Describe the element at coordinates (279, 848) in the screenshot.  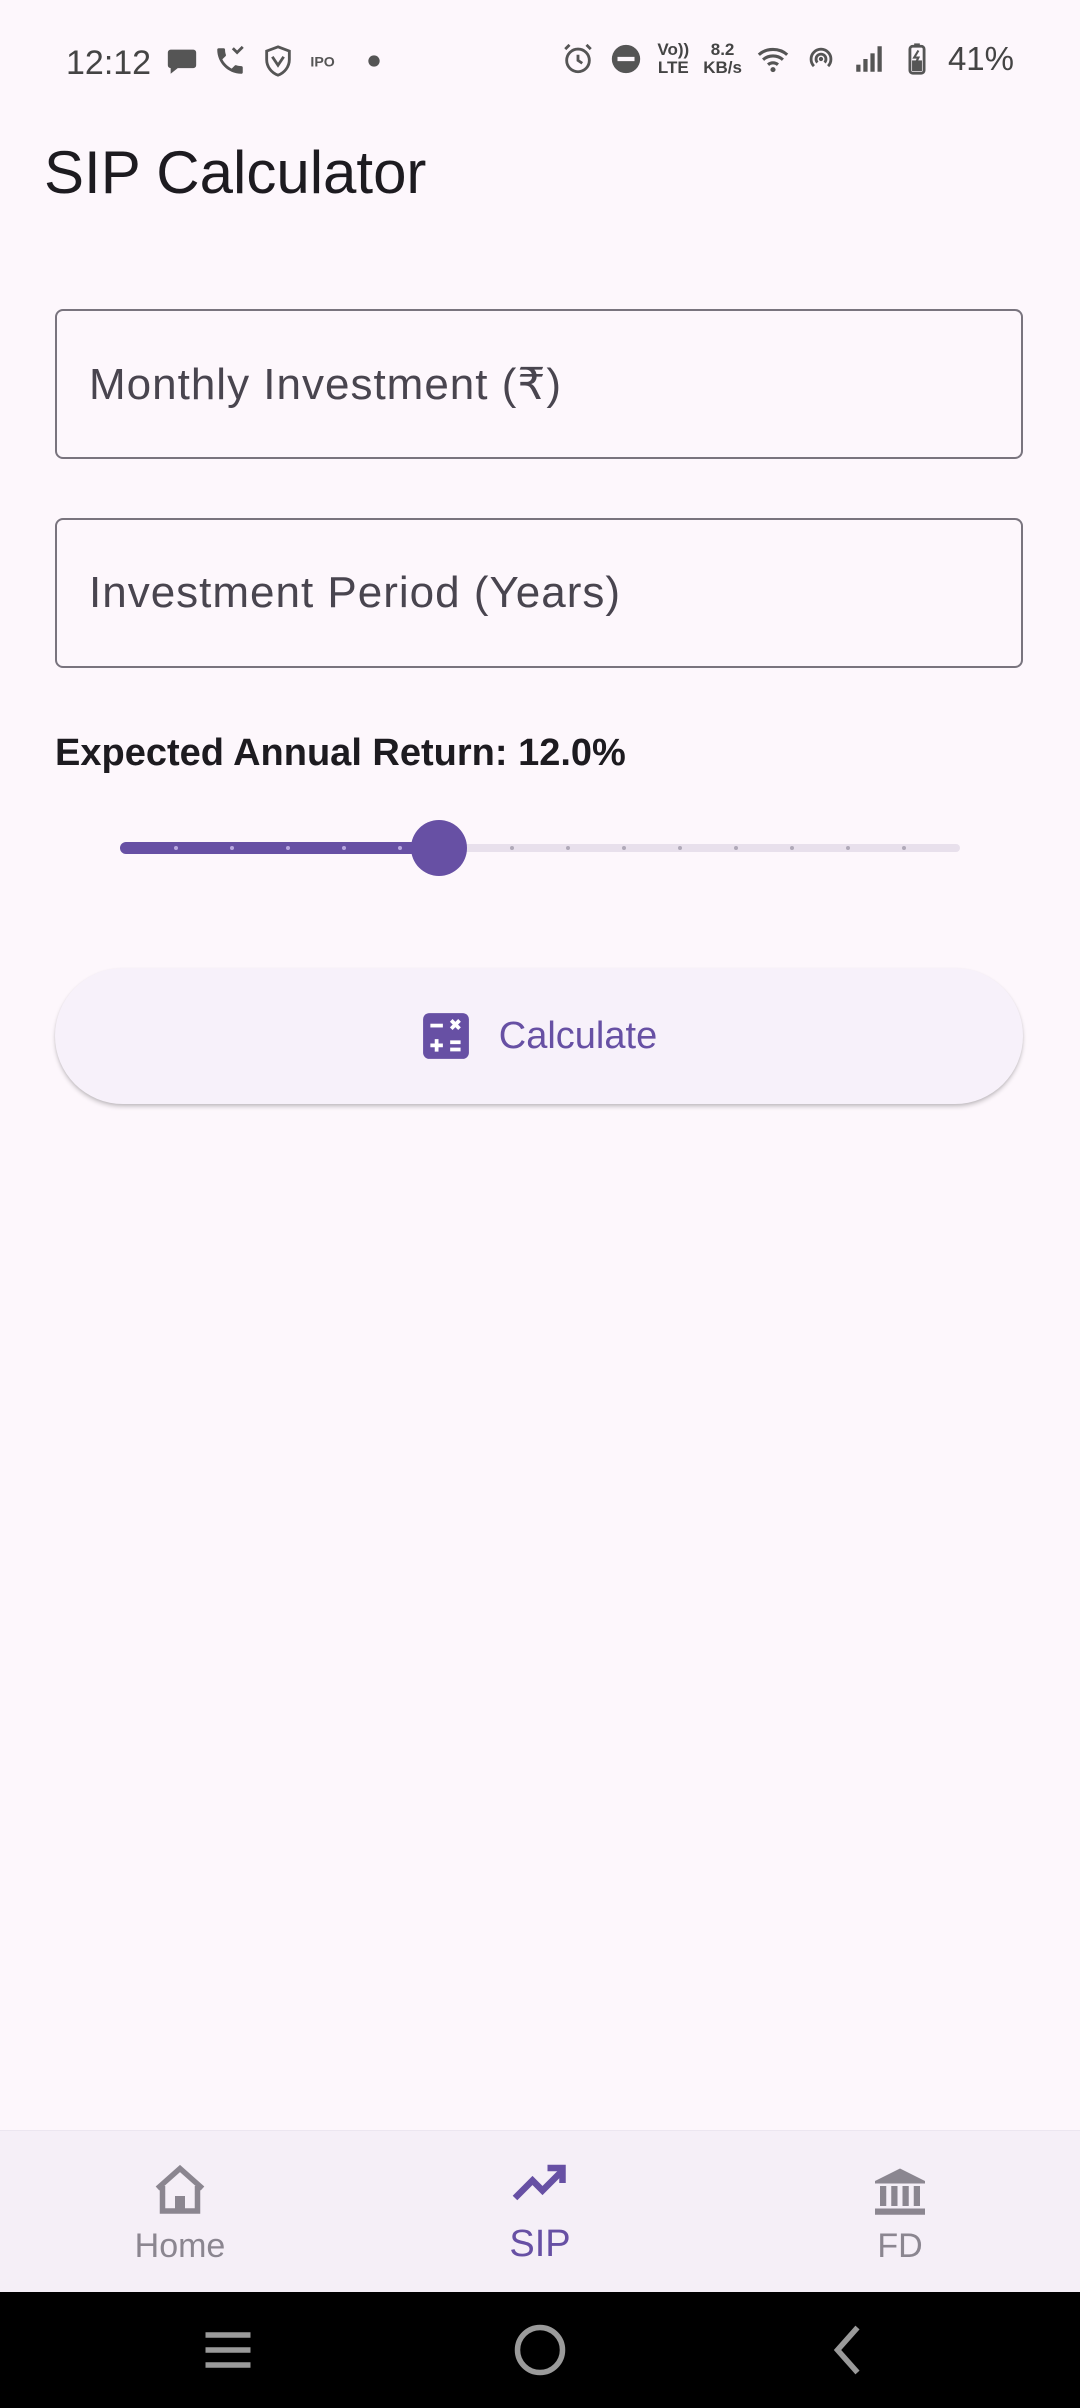
I see `slider-track-active` at that location.